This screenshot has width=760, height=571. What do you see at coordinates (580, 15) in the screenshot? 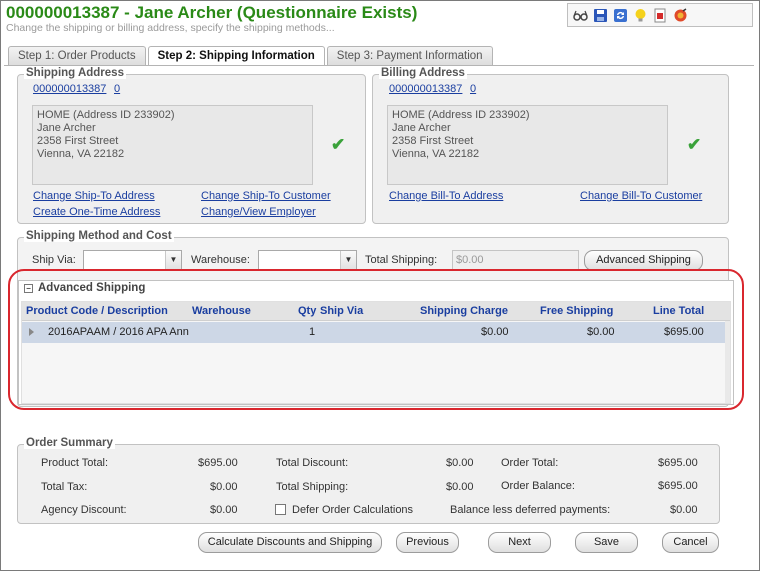
I see `glasses-icon` at bounding box center [580, 15].